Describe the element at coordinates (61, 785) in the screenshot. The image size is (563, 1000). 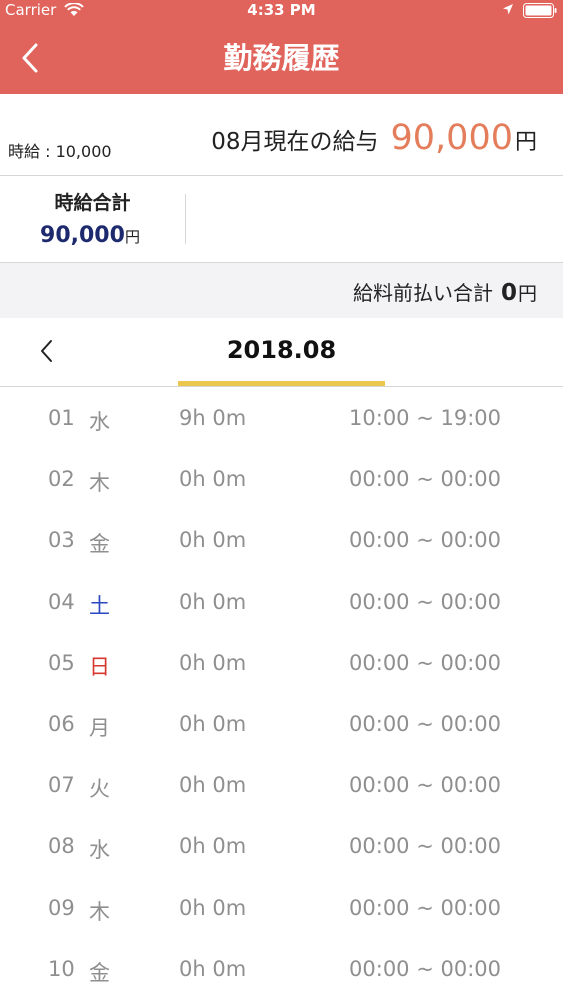
I see `day-number: 07` at that location.